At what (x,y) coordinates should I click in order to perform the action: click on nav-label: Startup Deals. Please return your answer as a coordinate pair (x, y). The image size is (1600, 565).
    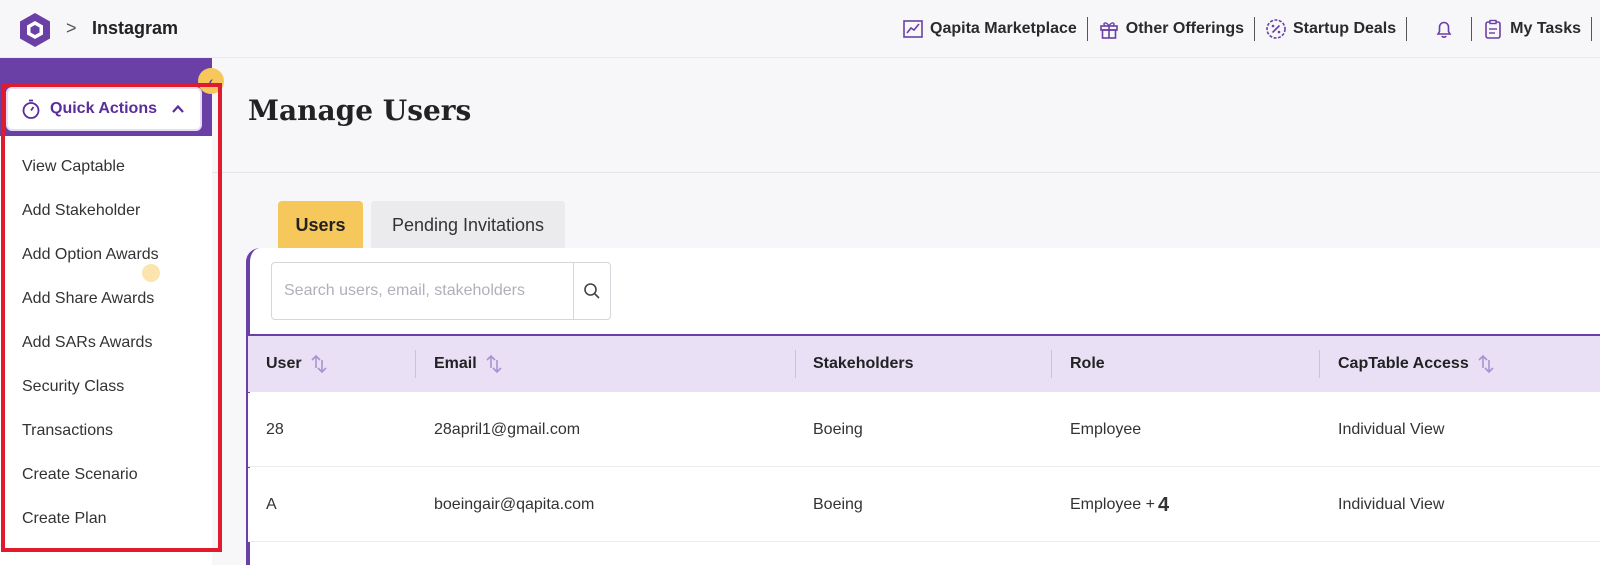
    Looking at the image, I should click on (1345, 28).